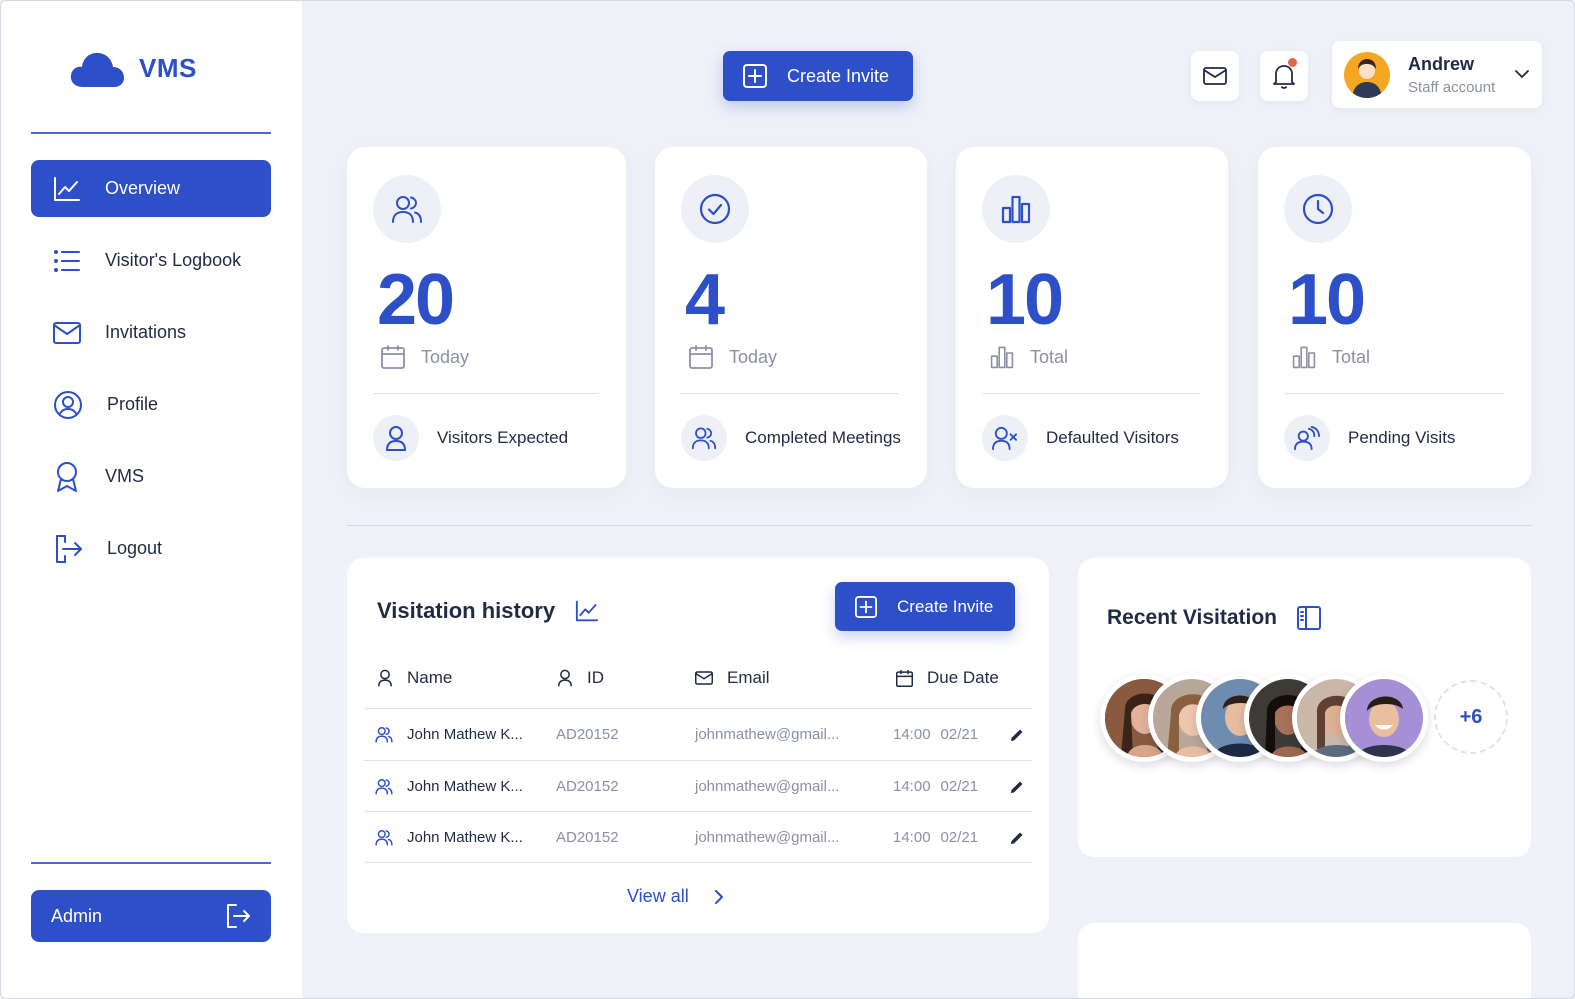 This screenshot has height=999, width=1575. Describe the element at coordinates (135, 548) in the screenshot. I see `sidebar-item-label: Logout` at that location.